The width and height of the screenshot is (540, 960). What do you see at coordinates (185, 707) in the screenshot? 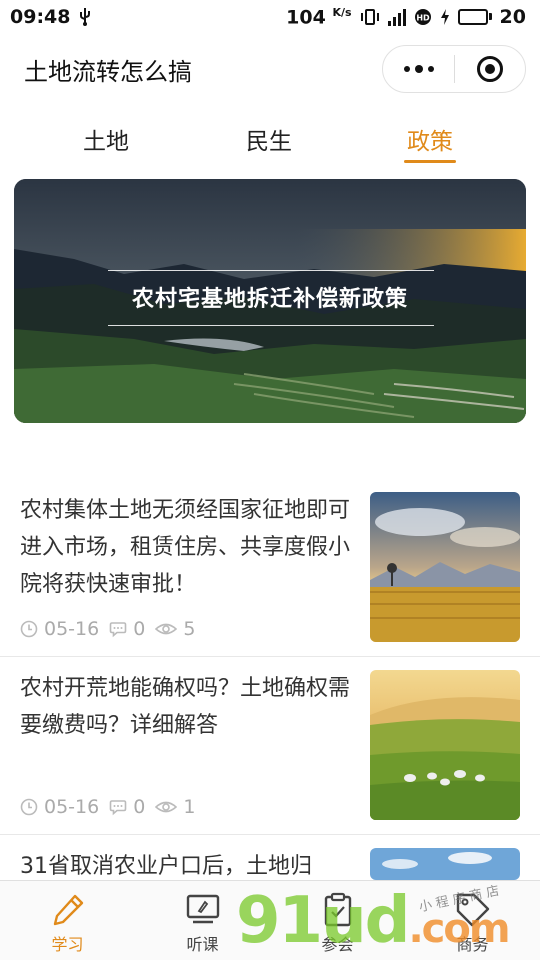
I see `article-title: 农村开荒地能确权吗？土地确权需要缴费吗？详细解答` at bounding box center [185, 707].